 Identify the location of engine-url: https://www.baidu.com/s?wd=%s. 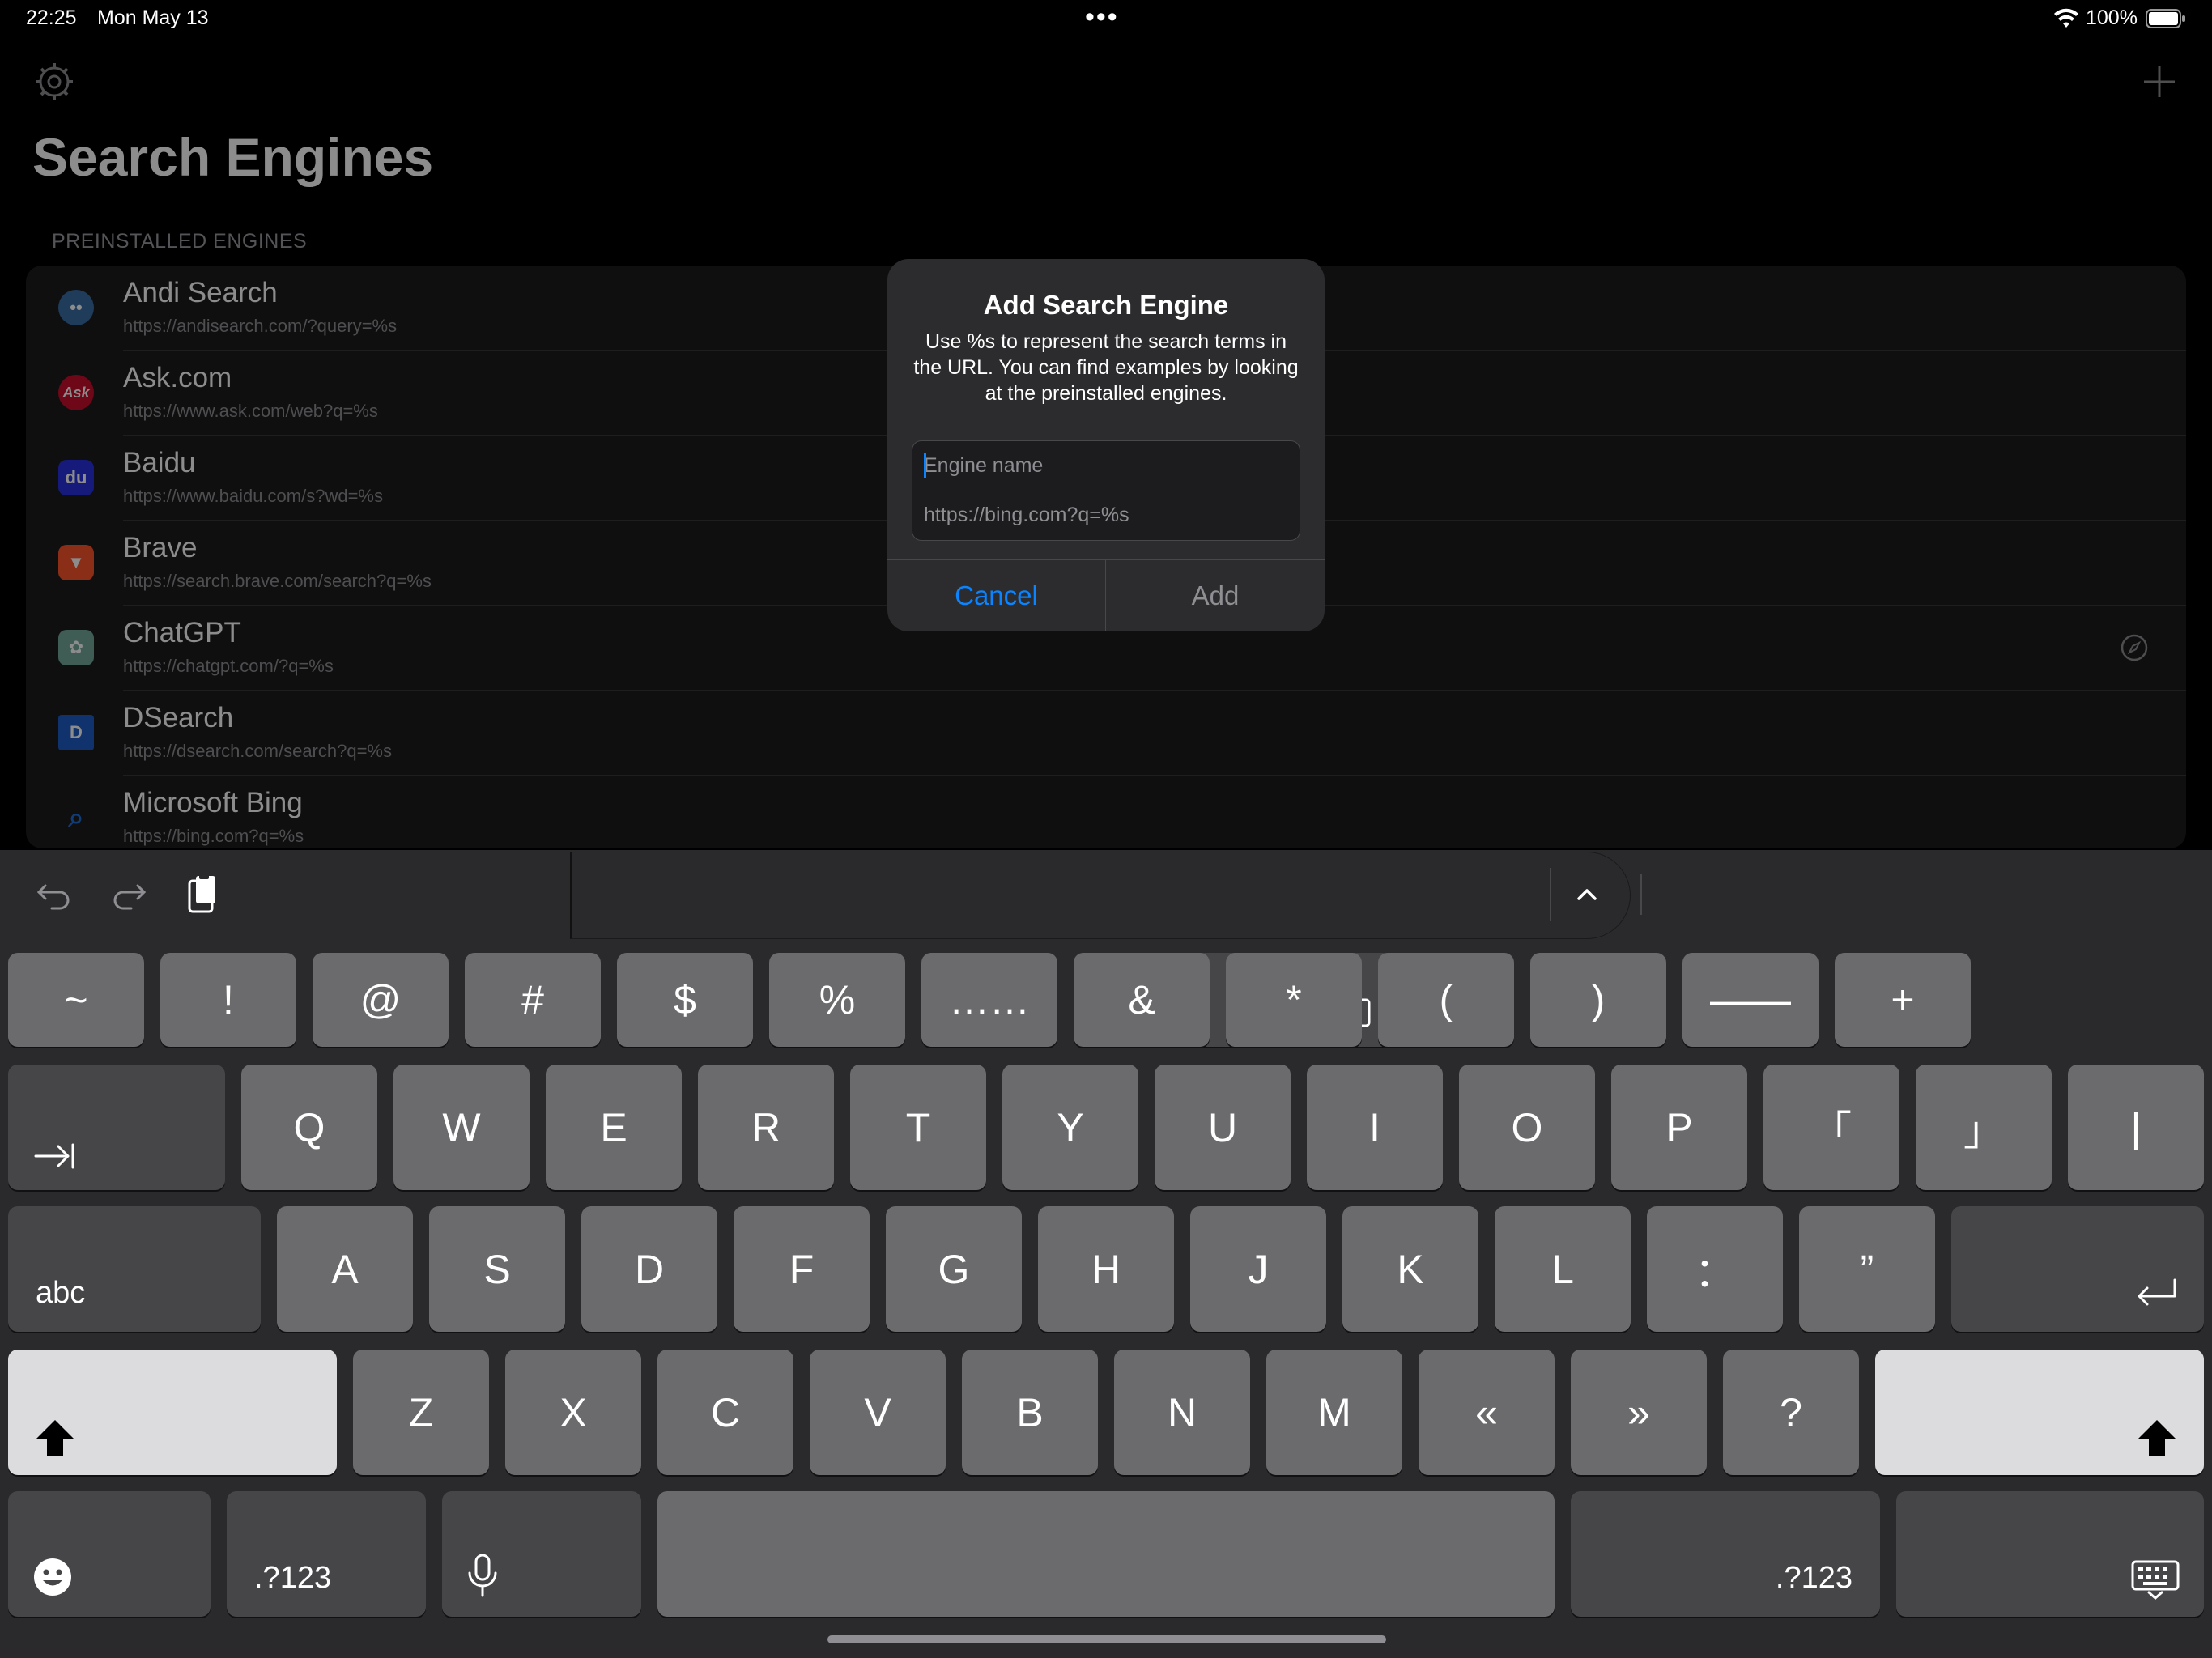
(253, 496).